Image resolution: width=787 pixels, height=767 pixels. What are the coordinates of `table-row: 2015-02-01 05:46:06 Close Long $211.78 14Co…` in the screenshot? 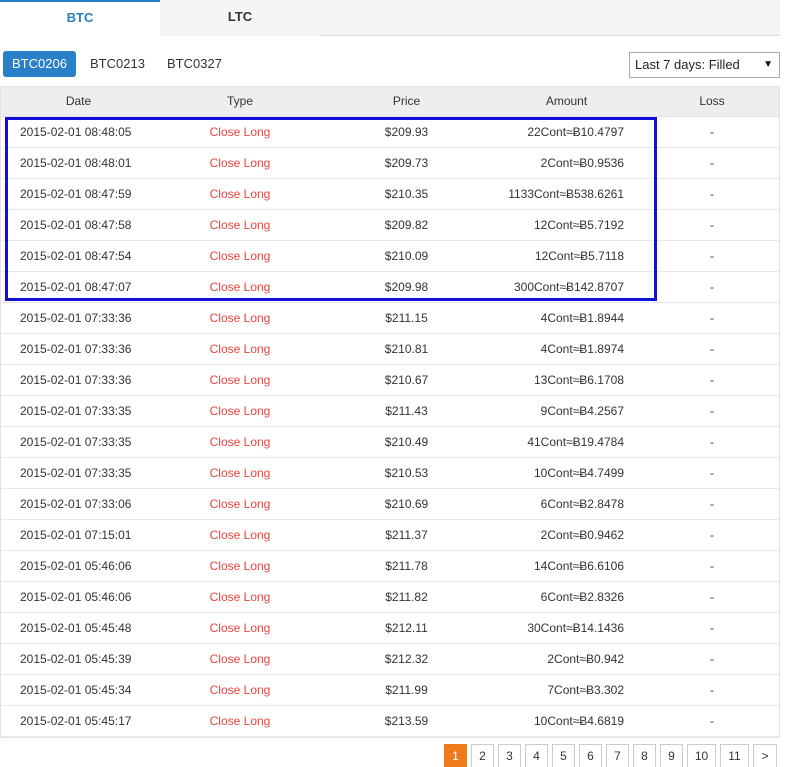 It's located at (390, 566).